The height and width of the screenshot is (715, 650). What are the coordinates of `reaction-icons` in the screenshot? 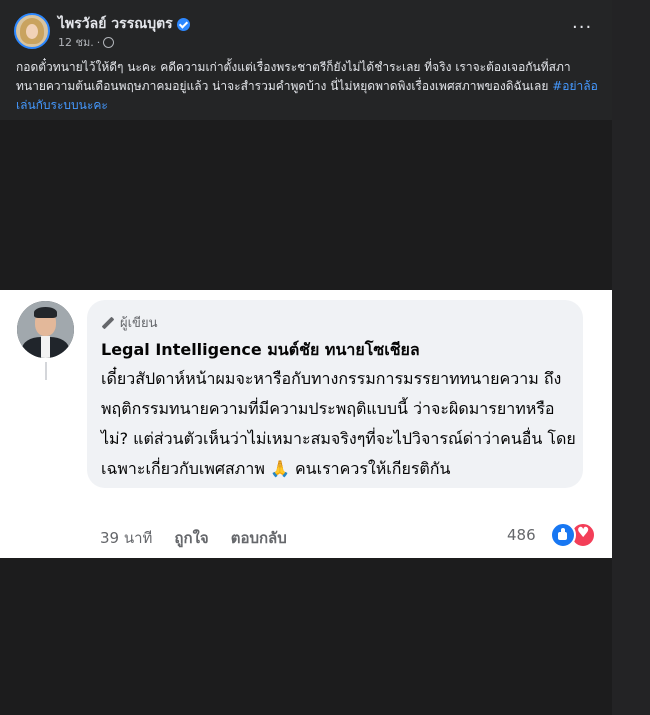 It's located at (573, 535).